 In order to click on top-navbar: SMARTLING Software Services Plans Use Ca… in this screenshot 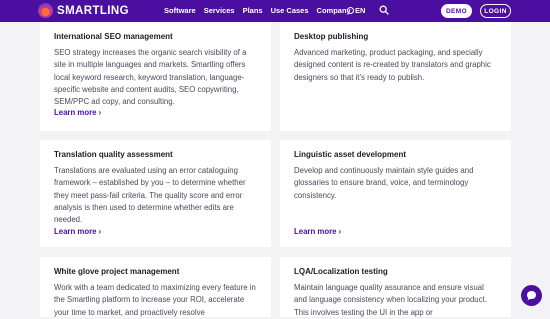, I will do `click(275, 11)`.